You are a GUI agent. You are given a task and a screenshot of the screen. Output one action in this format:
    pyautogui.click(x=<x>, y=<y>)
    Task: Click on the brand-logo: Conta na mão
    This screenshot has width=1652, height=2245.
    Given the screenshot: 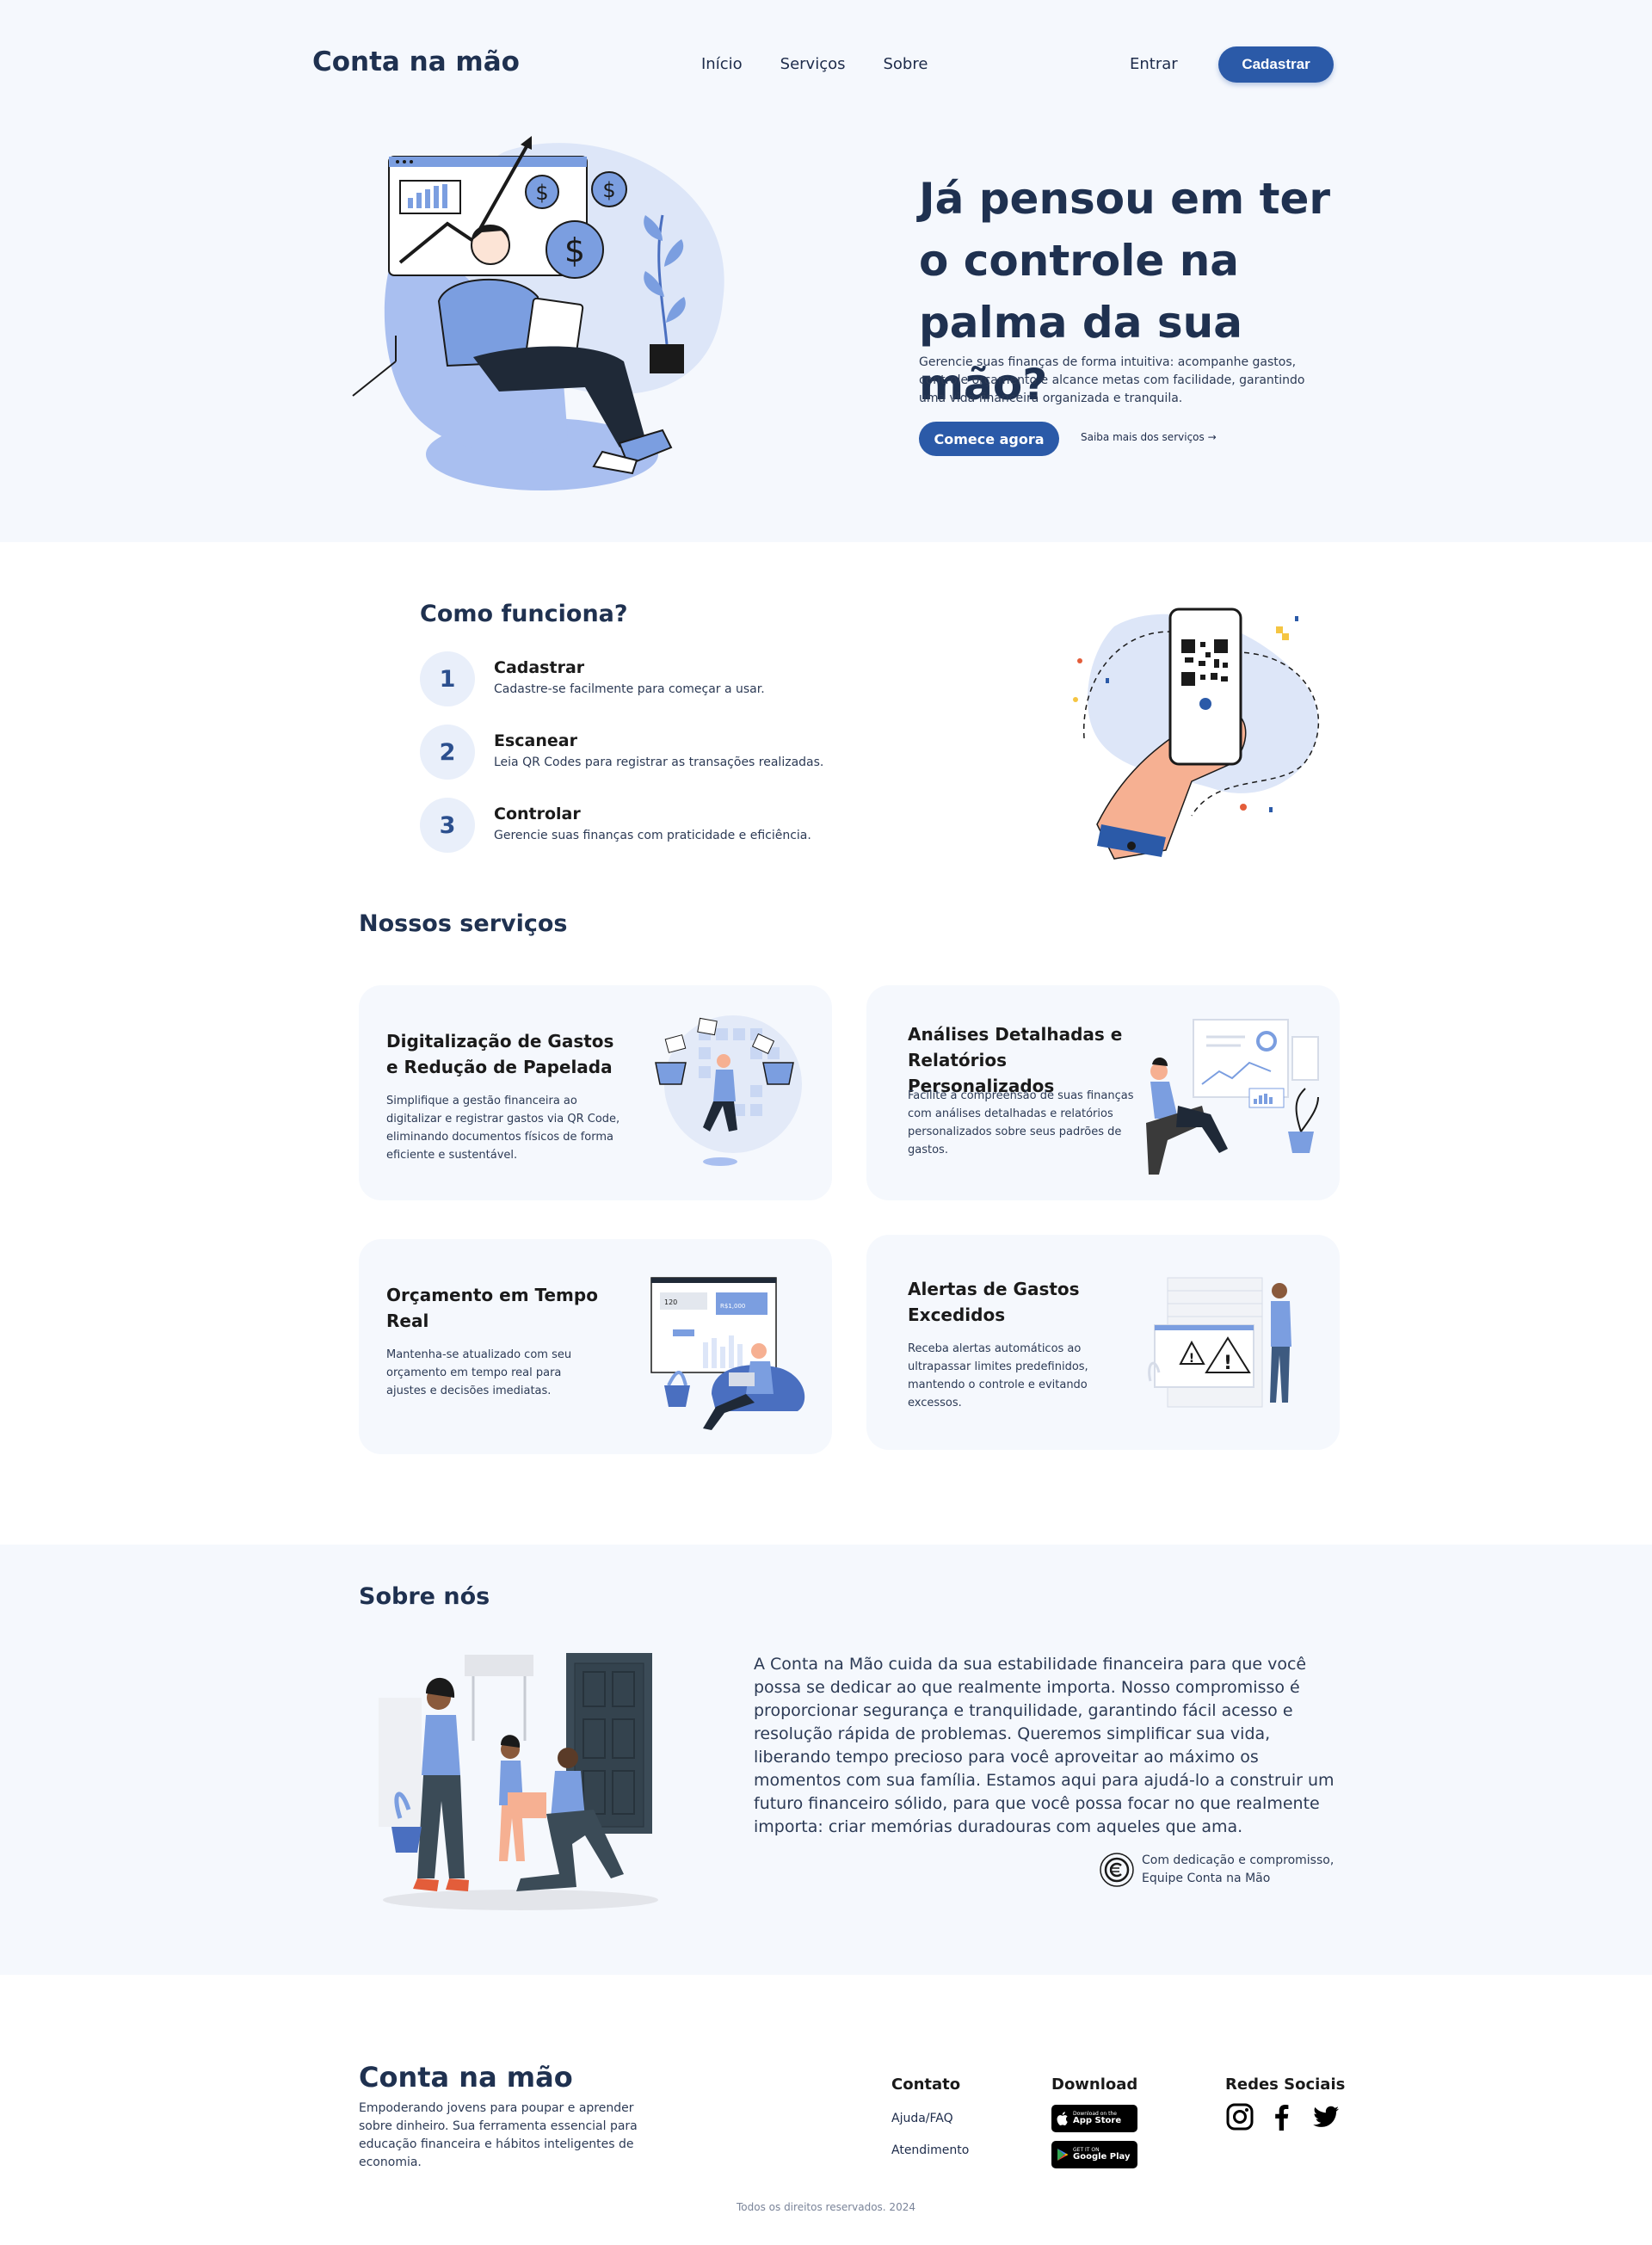 What is the action you would take?
    pyautogui.click(x=416, y=61)
    